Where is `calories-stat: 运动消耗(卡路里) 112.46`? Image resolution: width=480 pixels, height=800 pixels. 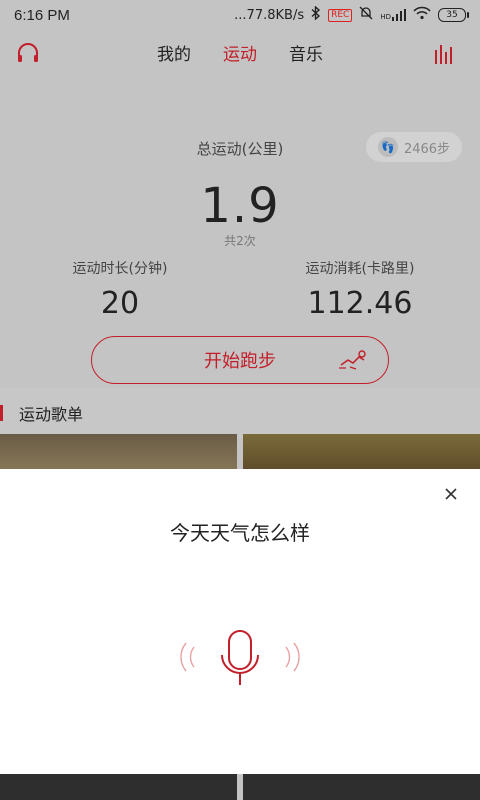 calories-stat: 运动消耗(卡路里) 112.46 is located at coordinates (360, 289).